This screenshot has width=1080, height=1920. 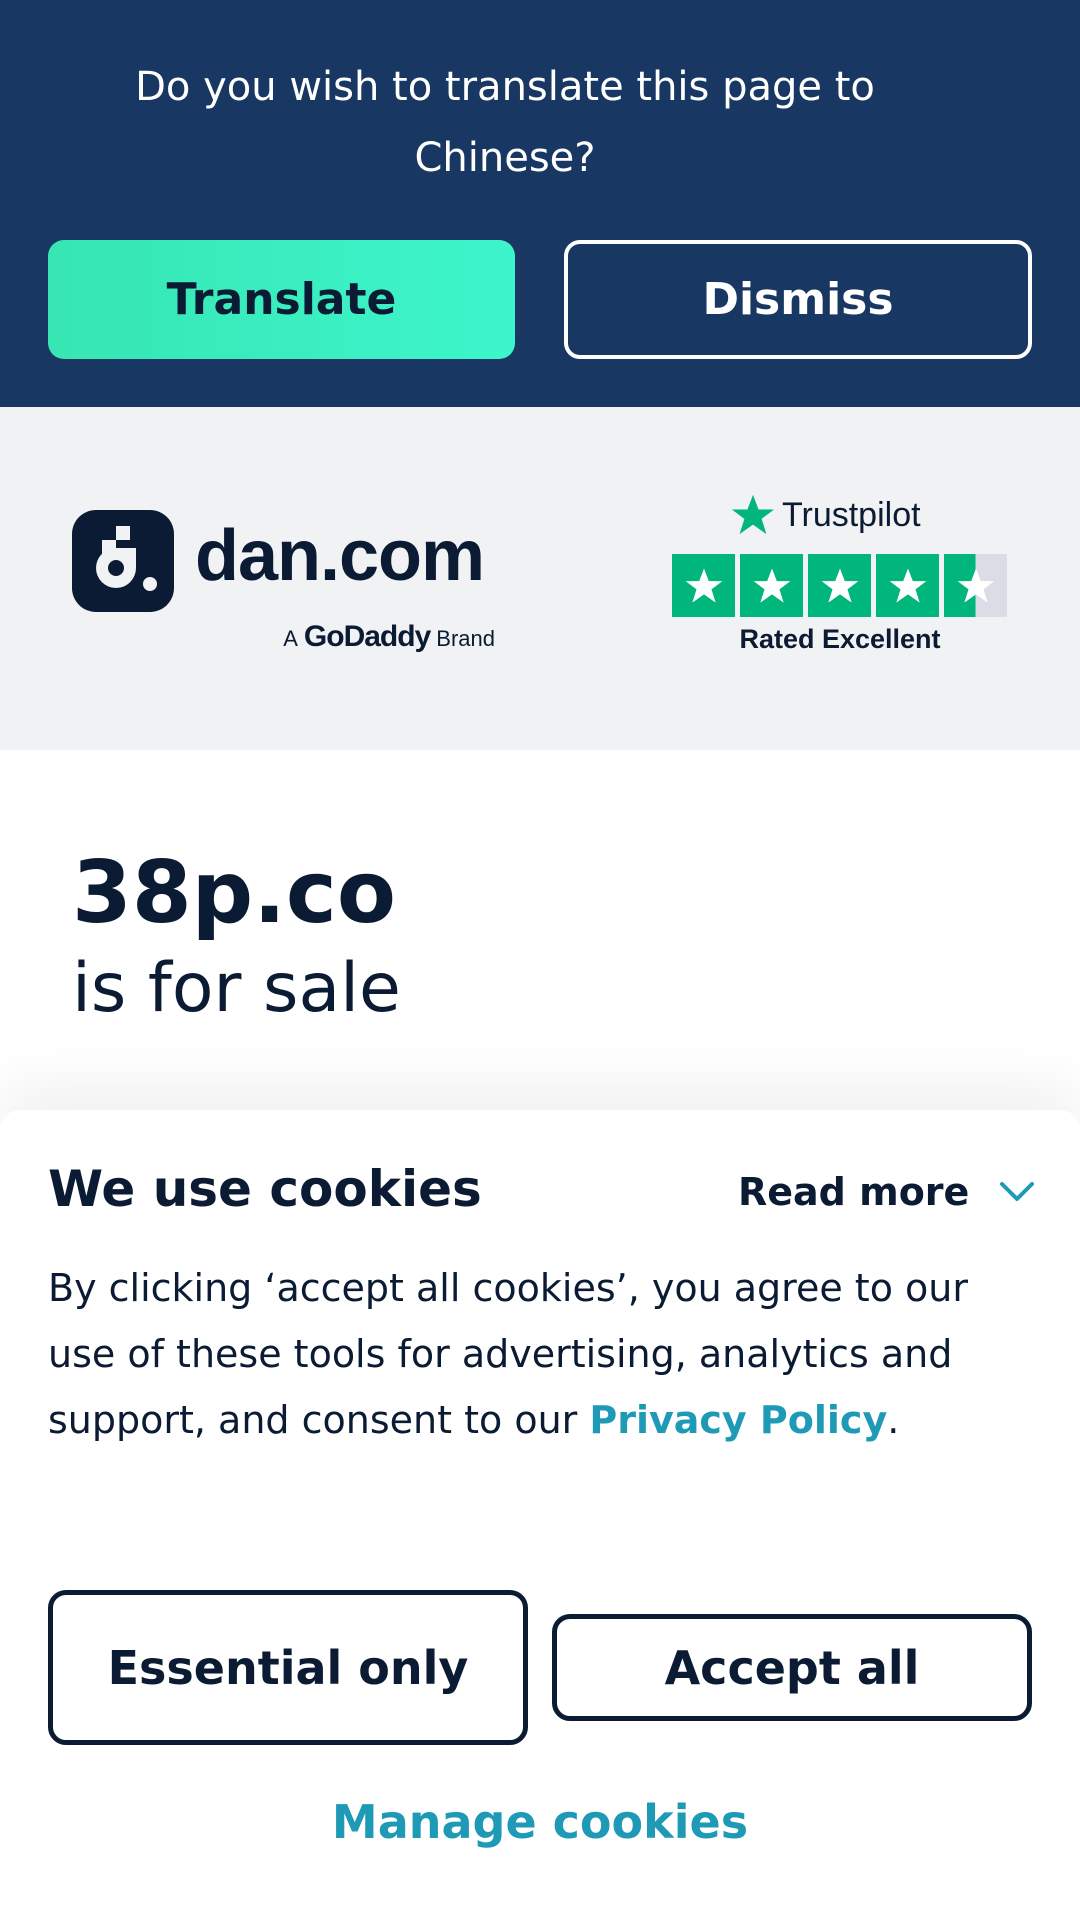 What do you see at coordinates (123, 561) in the screenshot?
I see `dan-logo-icon` at bounding box center [123, 561].